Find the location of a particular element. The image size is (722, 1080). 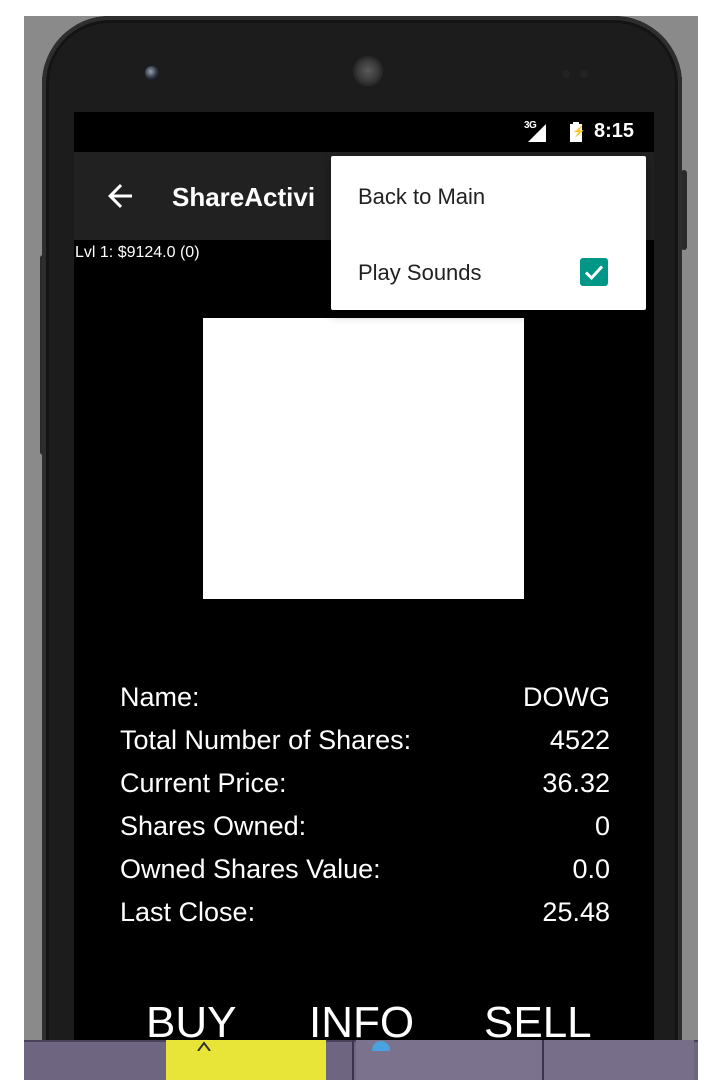

check-icon is located at coordinates (594, 273).